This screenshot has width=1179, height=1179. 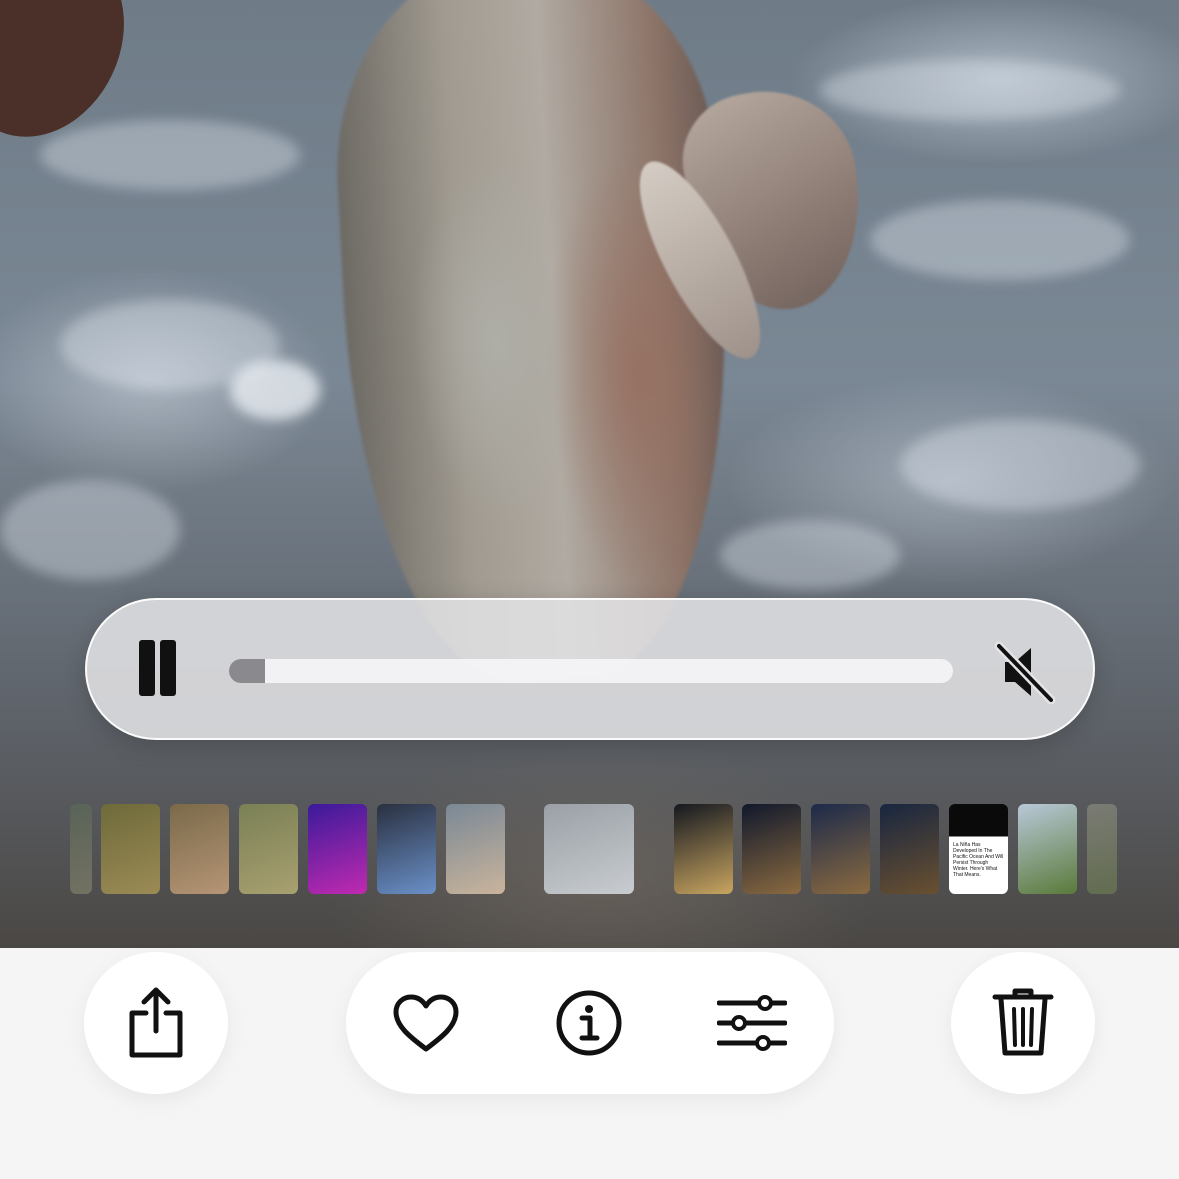 I want to click on delete-button, so click(x=1023, y=1023).